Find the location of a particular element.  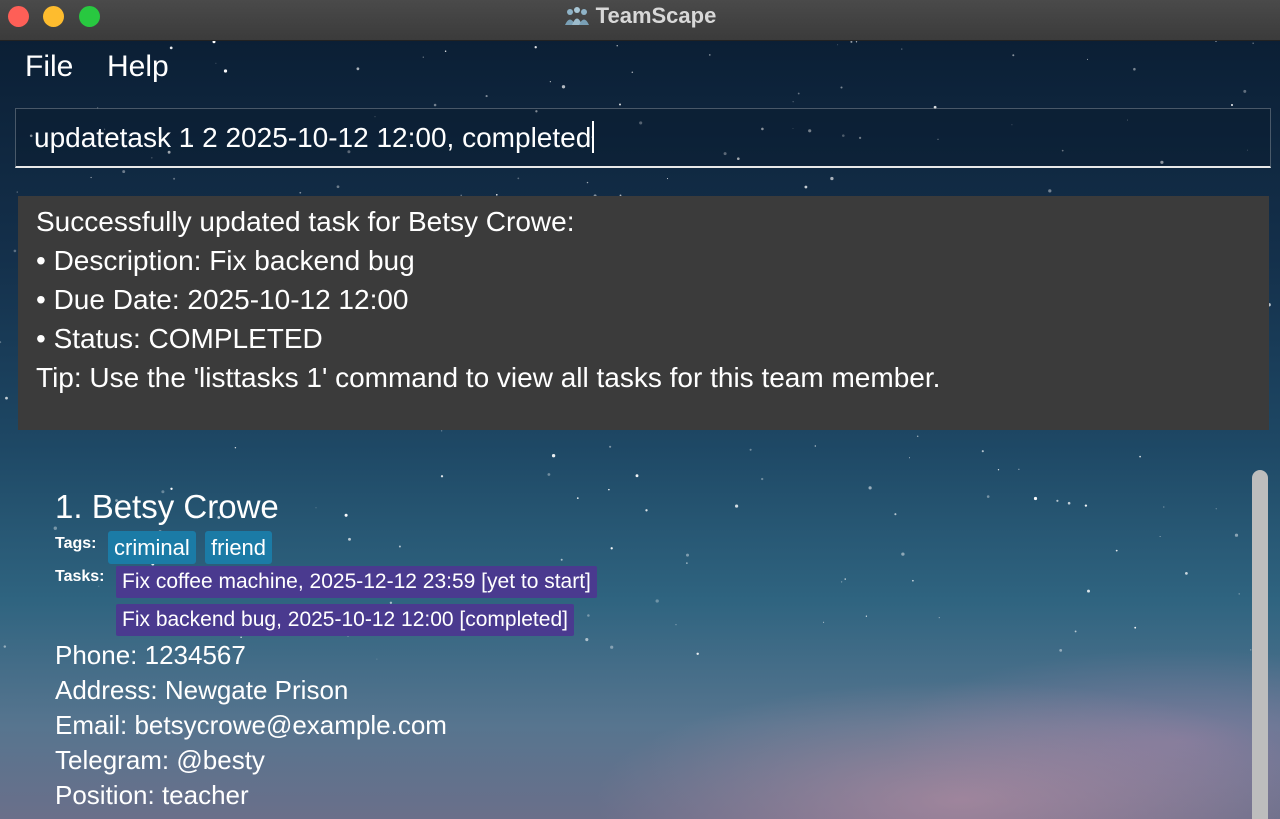

menu-file: File is located at coordinates (49, 67).